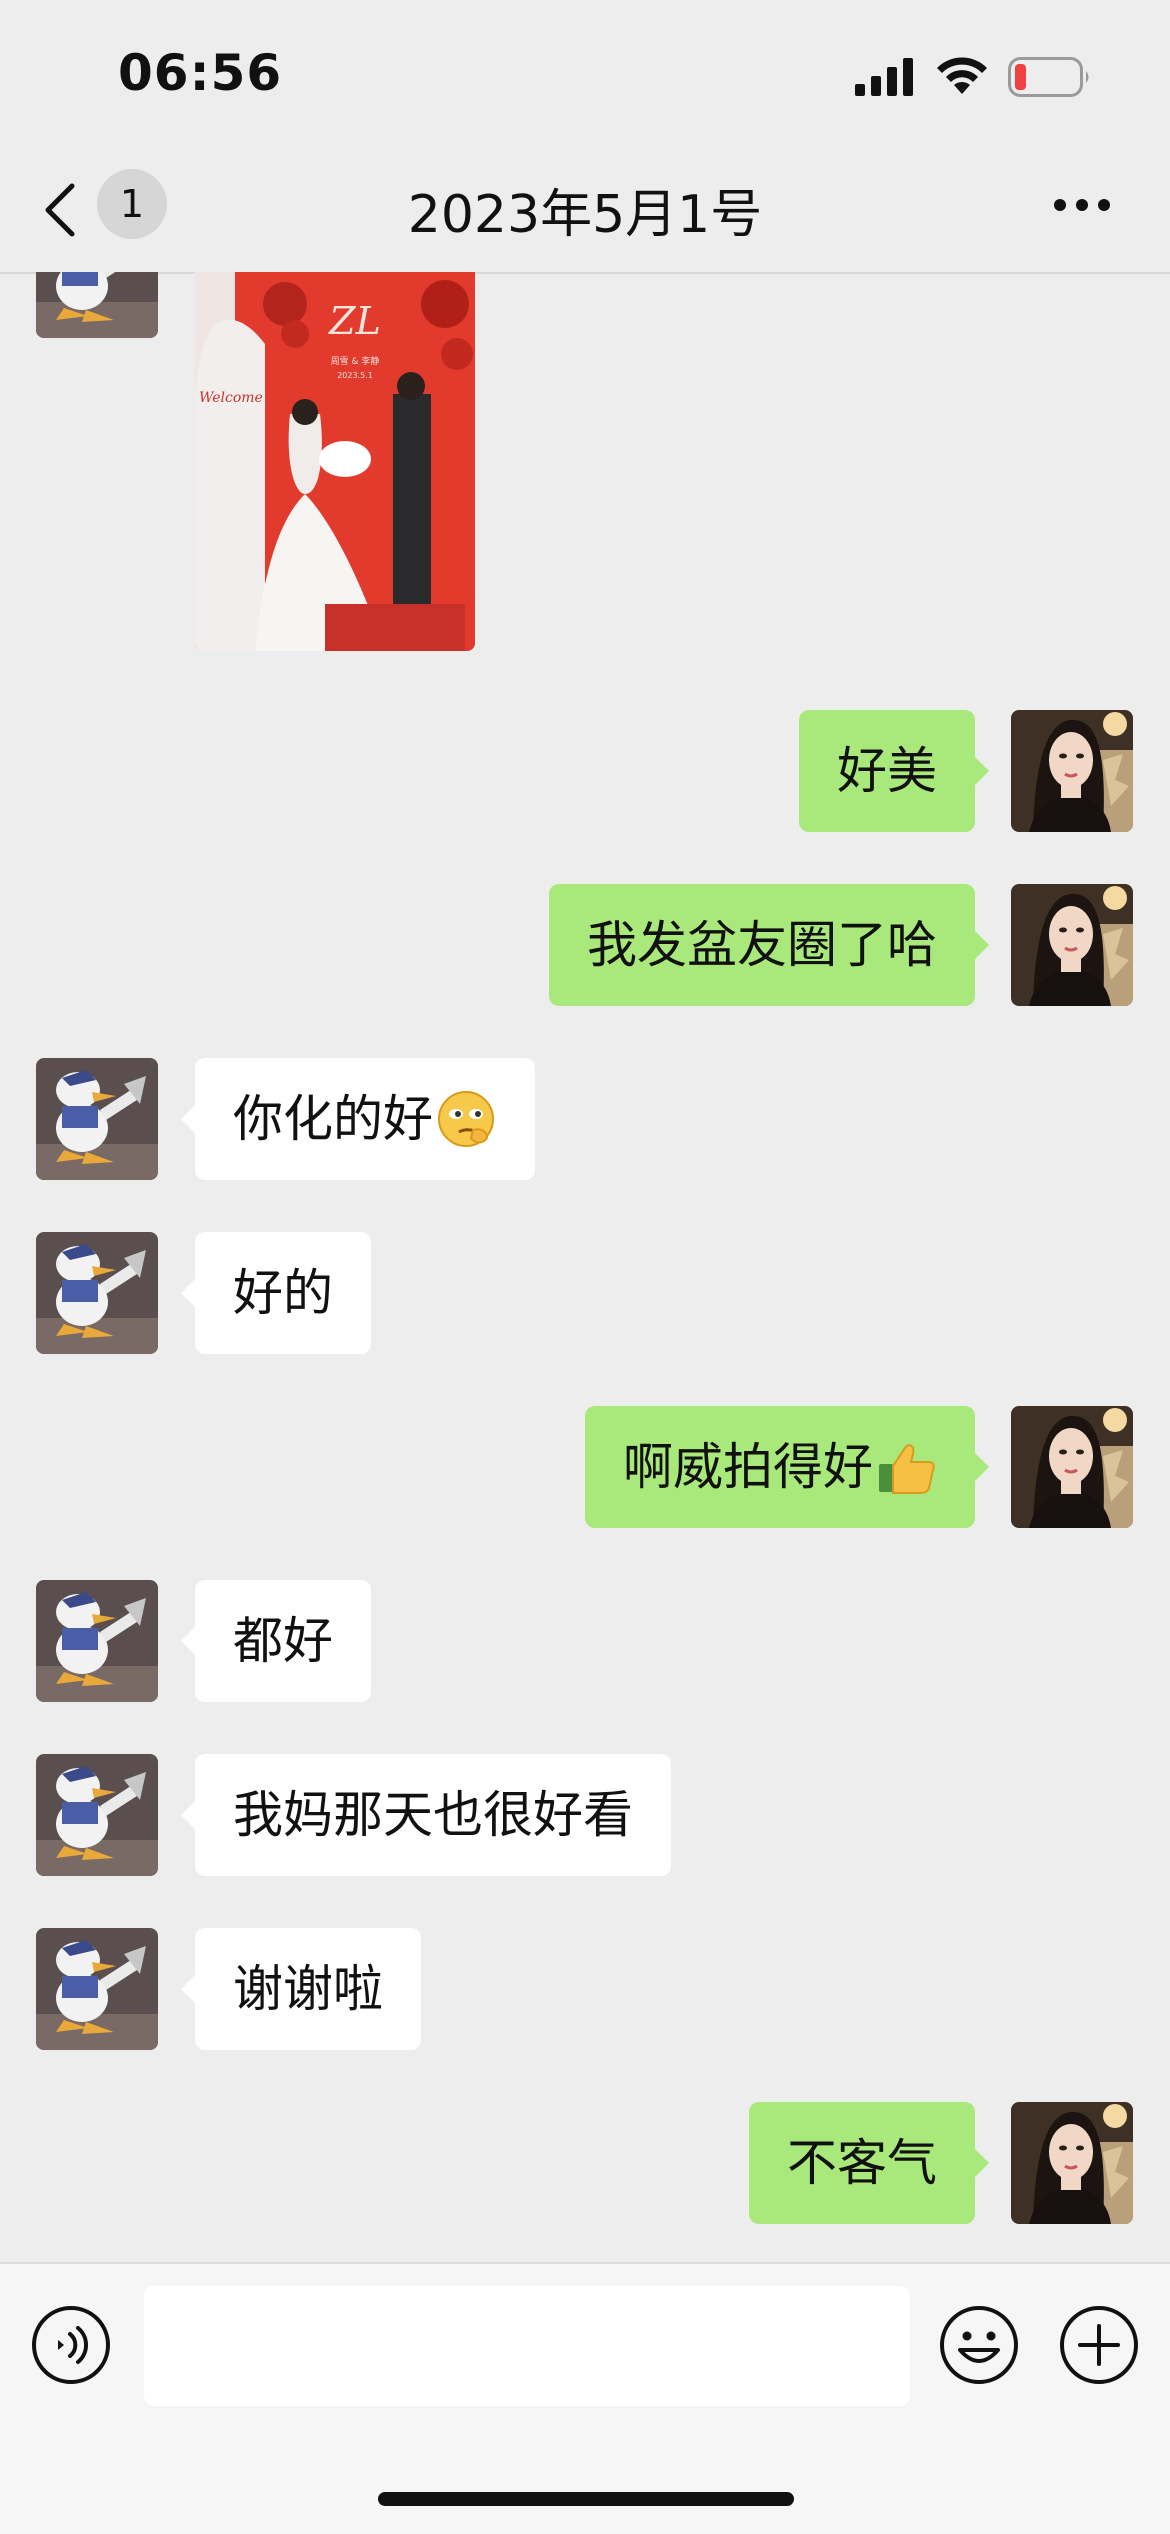 The height and width of the screenshot is (2534, 1170). I want to click on received-message-bubble: 谢谢啦, so click(301, 1989).